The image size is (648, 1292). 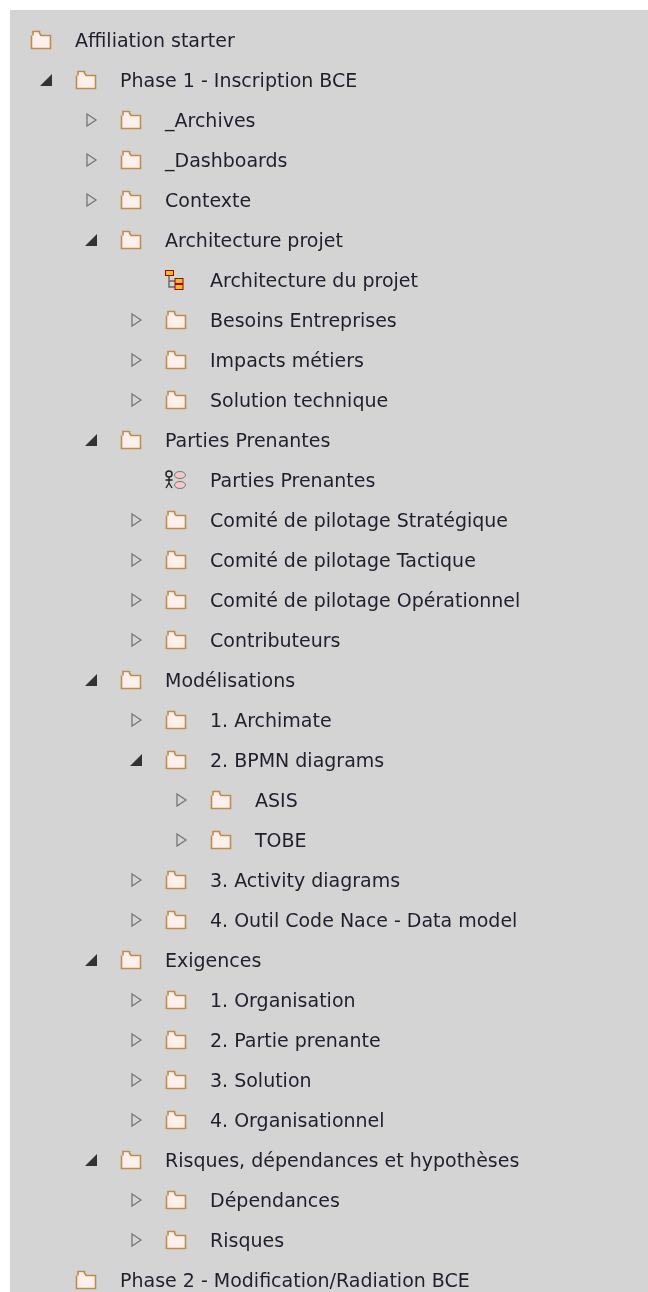 What do you see at coordinates (176, 480) in the screenshot?
I see `use-case-diagram-icon` at bounding box center [176, 480].